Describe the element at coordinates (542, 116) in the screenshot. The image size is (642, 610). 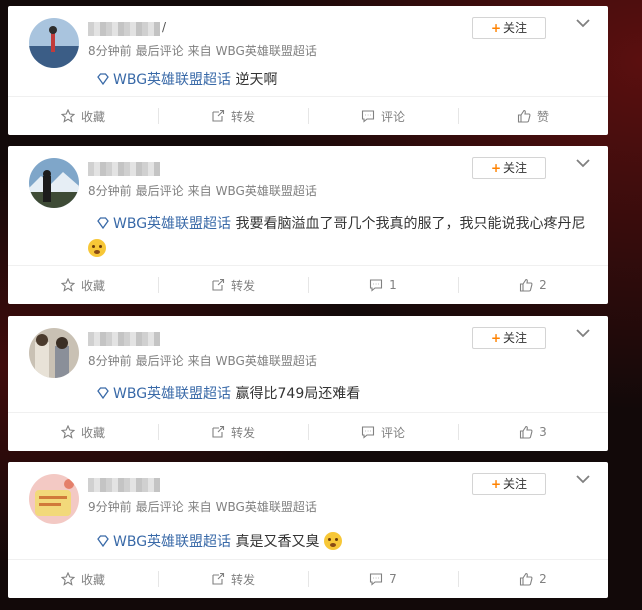
I see `like-label: 赞` at that location.